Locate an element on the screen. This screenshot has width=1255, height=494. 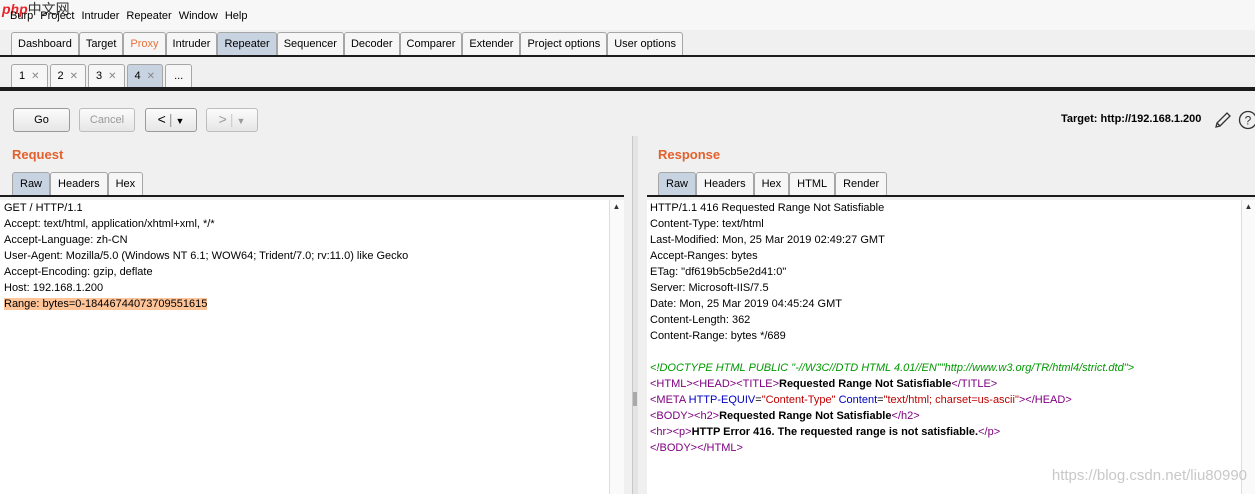
request-line: Accept-Language: zh-CN is located at coordinates (66, 240).